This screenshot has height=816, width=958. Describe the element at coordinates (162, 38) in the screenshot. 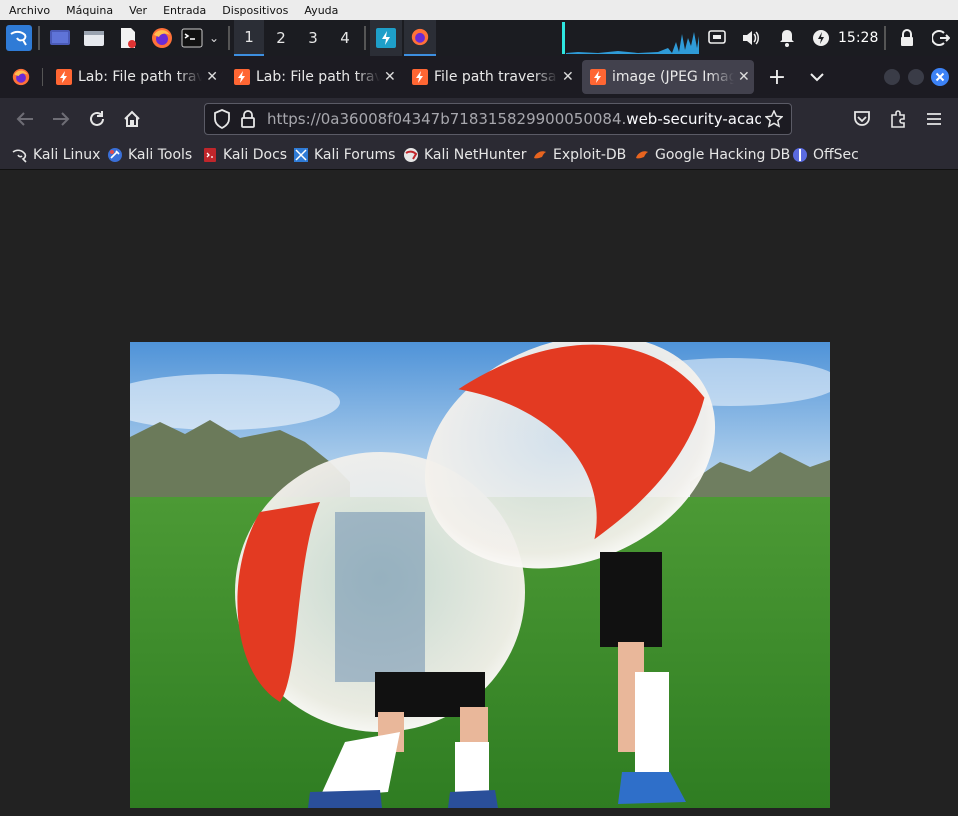

I see `firefox-icon` at that location.